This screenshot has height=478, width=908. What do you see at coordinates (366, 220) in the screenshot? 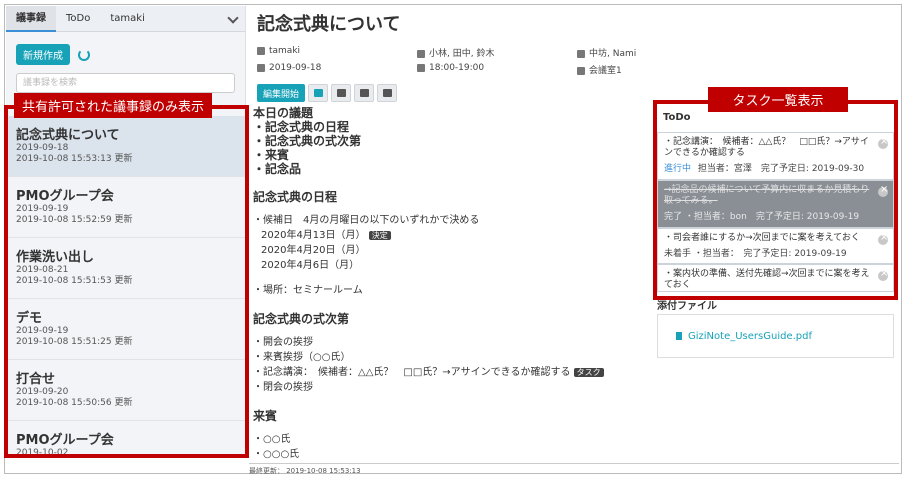
I see `body-line: ・候補日 4月の月曜日の以下のいずれかで決める` at bounding box center [366, 220].